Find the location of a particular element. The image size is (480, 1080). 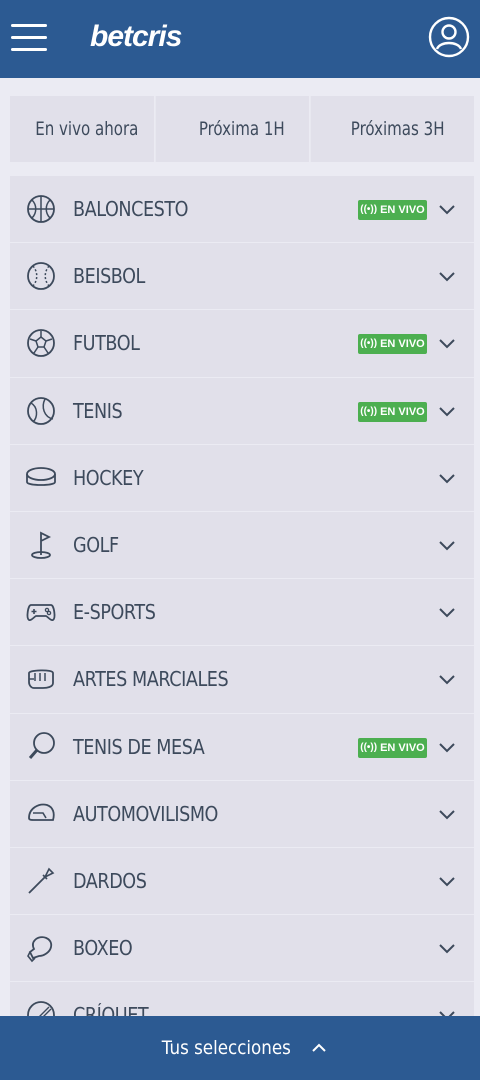

user-account-icon is located at coordinates (449, 37).